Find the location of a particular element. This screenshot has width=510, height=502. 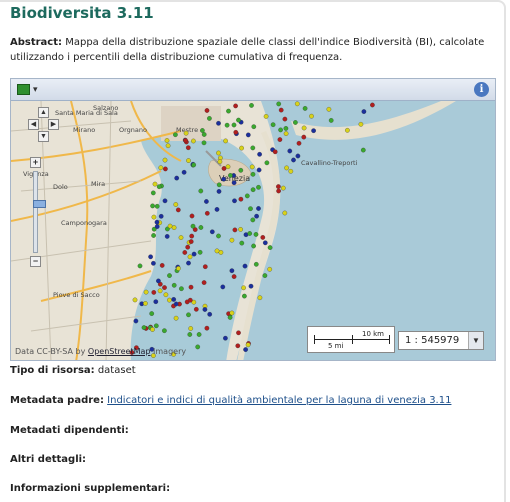

page-title: Biodiversita 3.11 is located at coordinates (82, 13).